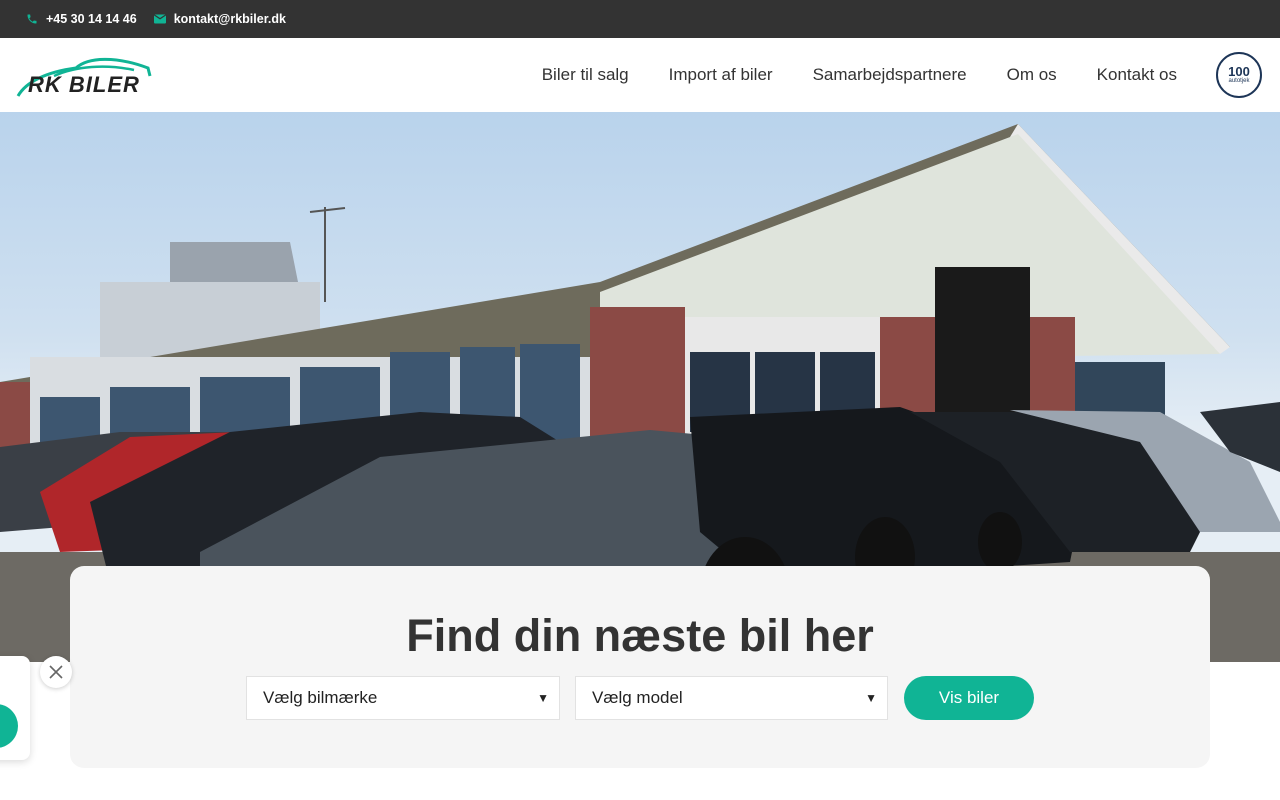 The image size is (1280, 800). I want to click on model-select-value: Vælg model, so click(637, 697).